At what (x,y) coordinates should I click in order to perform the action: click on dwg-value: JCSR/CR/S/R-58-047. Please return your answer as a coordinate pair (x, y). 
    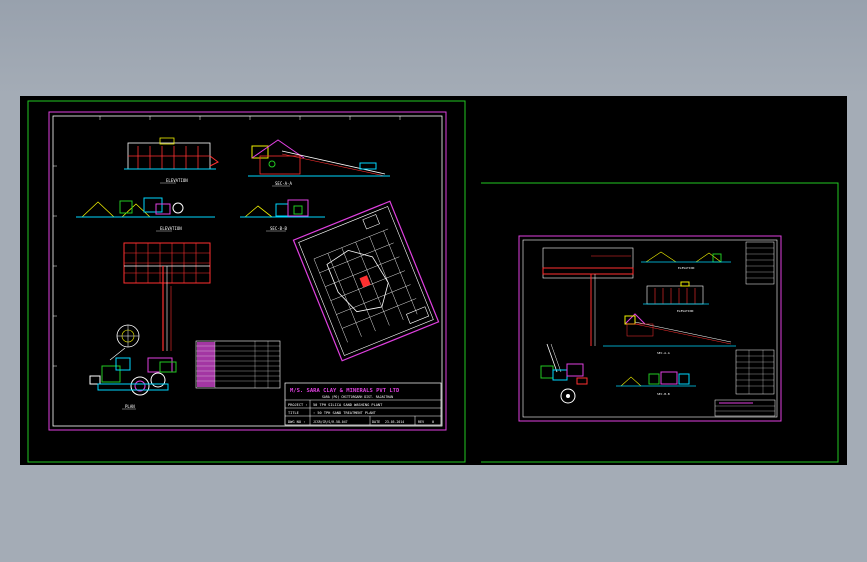
    Looking at the image, I should click on (330, 422).